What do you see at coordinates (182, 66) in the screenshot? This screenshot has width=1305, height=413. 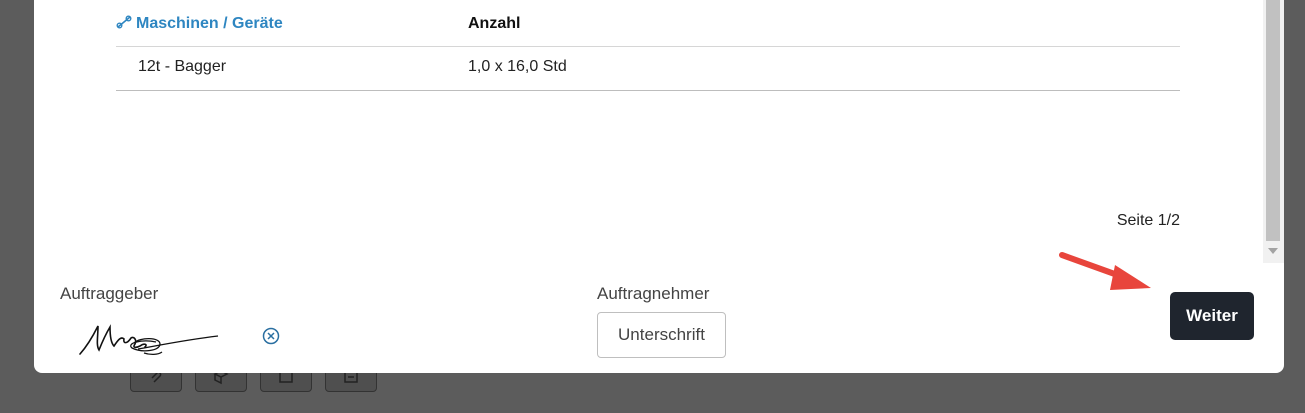 I see `cell-machine: 12t - Bagger` at bounding box center [182, 66].